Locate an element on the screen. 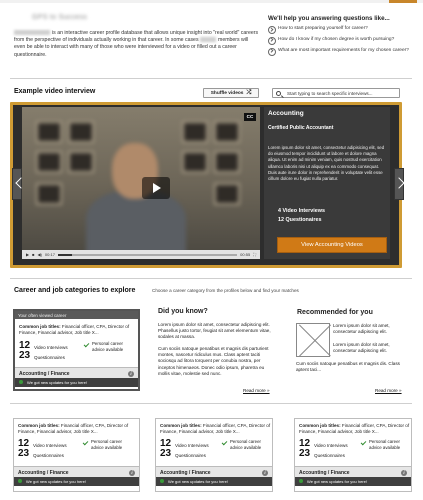 The image size is (423, 500). closed-captions-button: CC is located at coordinates (250, 117).